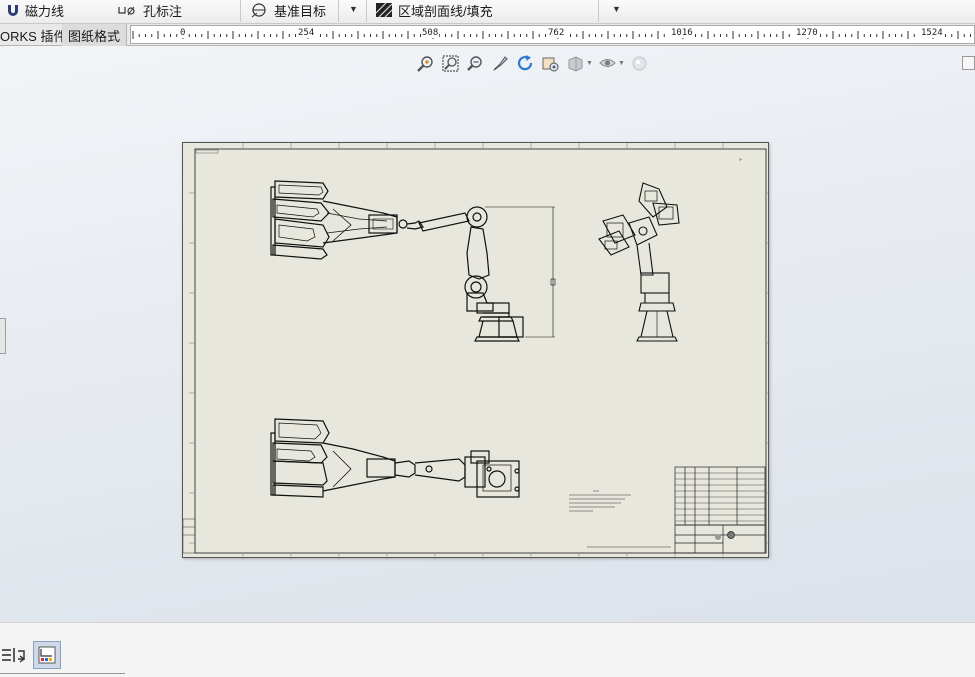 The width and height of the screenshot is (975, 677). I want to click on magnet-line-button: 磁力线, so click(35, 10).